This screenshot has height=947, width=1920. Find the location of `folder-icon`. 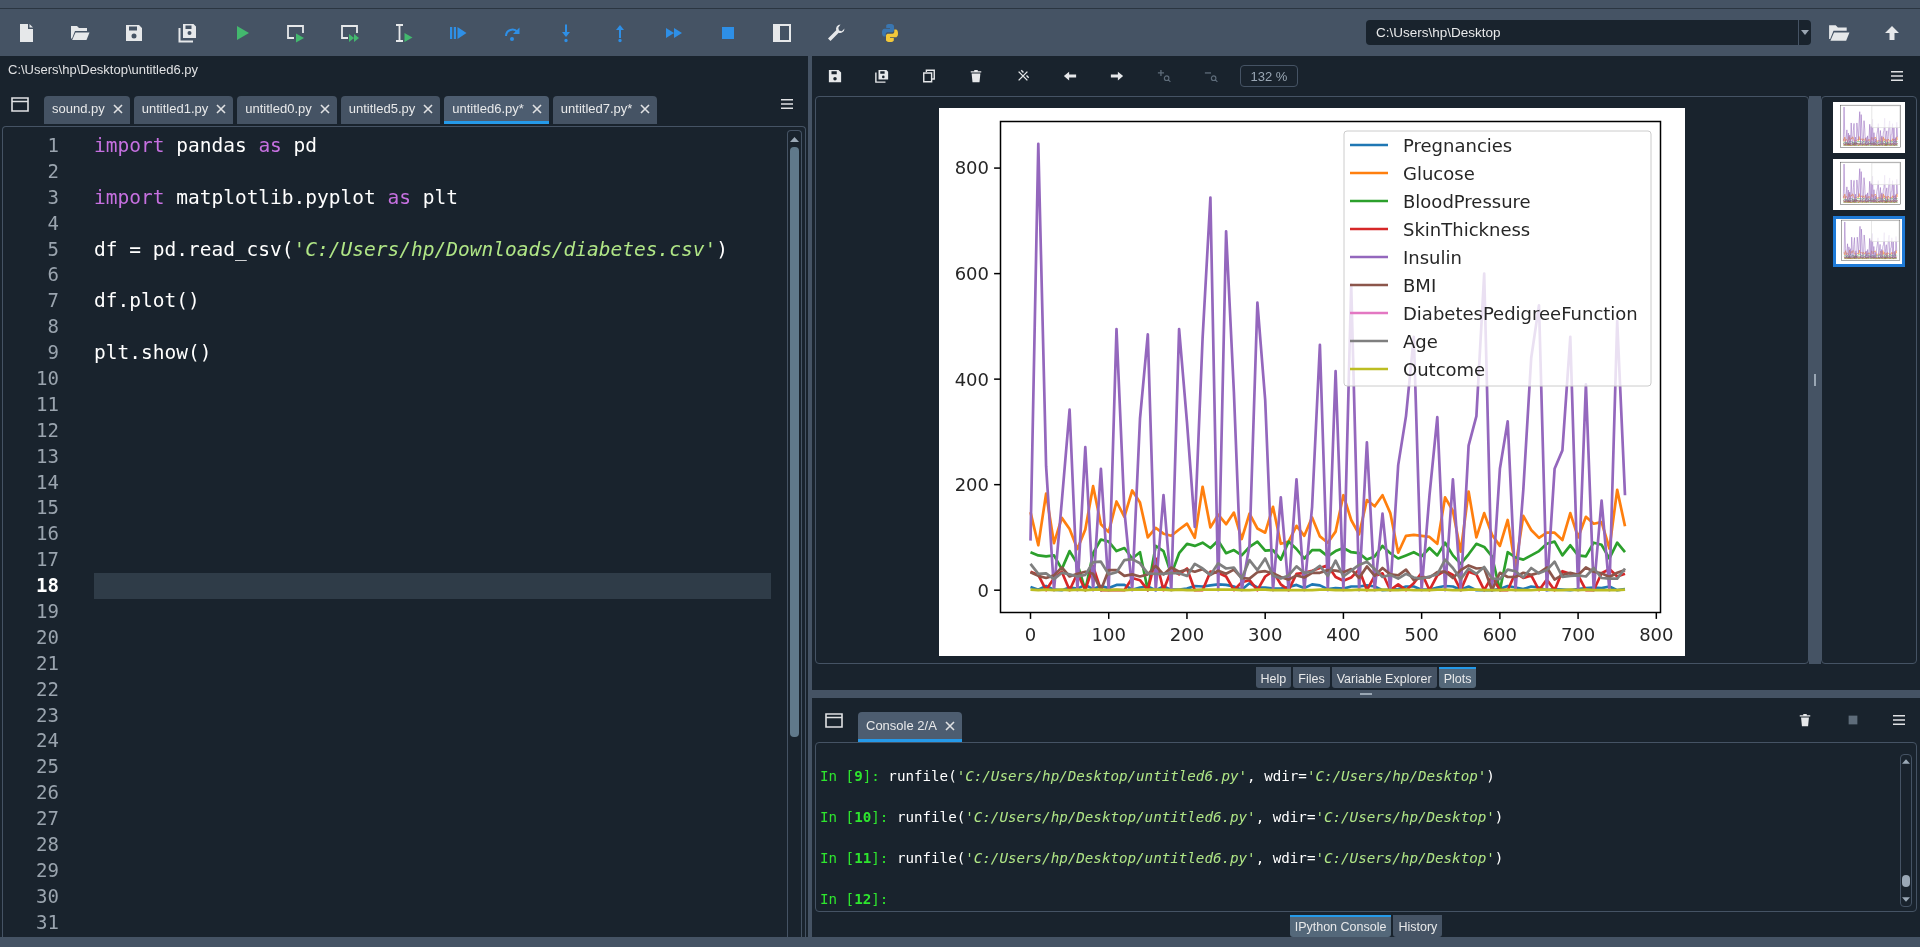

folder-icon is located at coordinates (1839, 32).